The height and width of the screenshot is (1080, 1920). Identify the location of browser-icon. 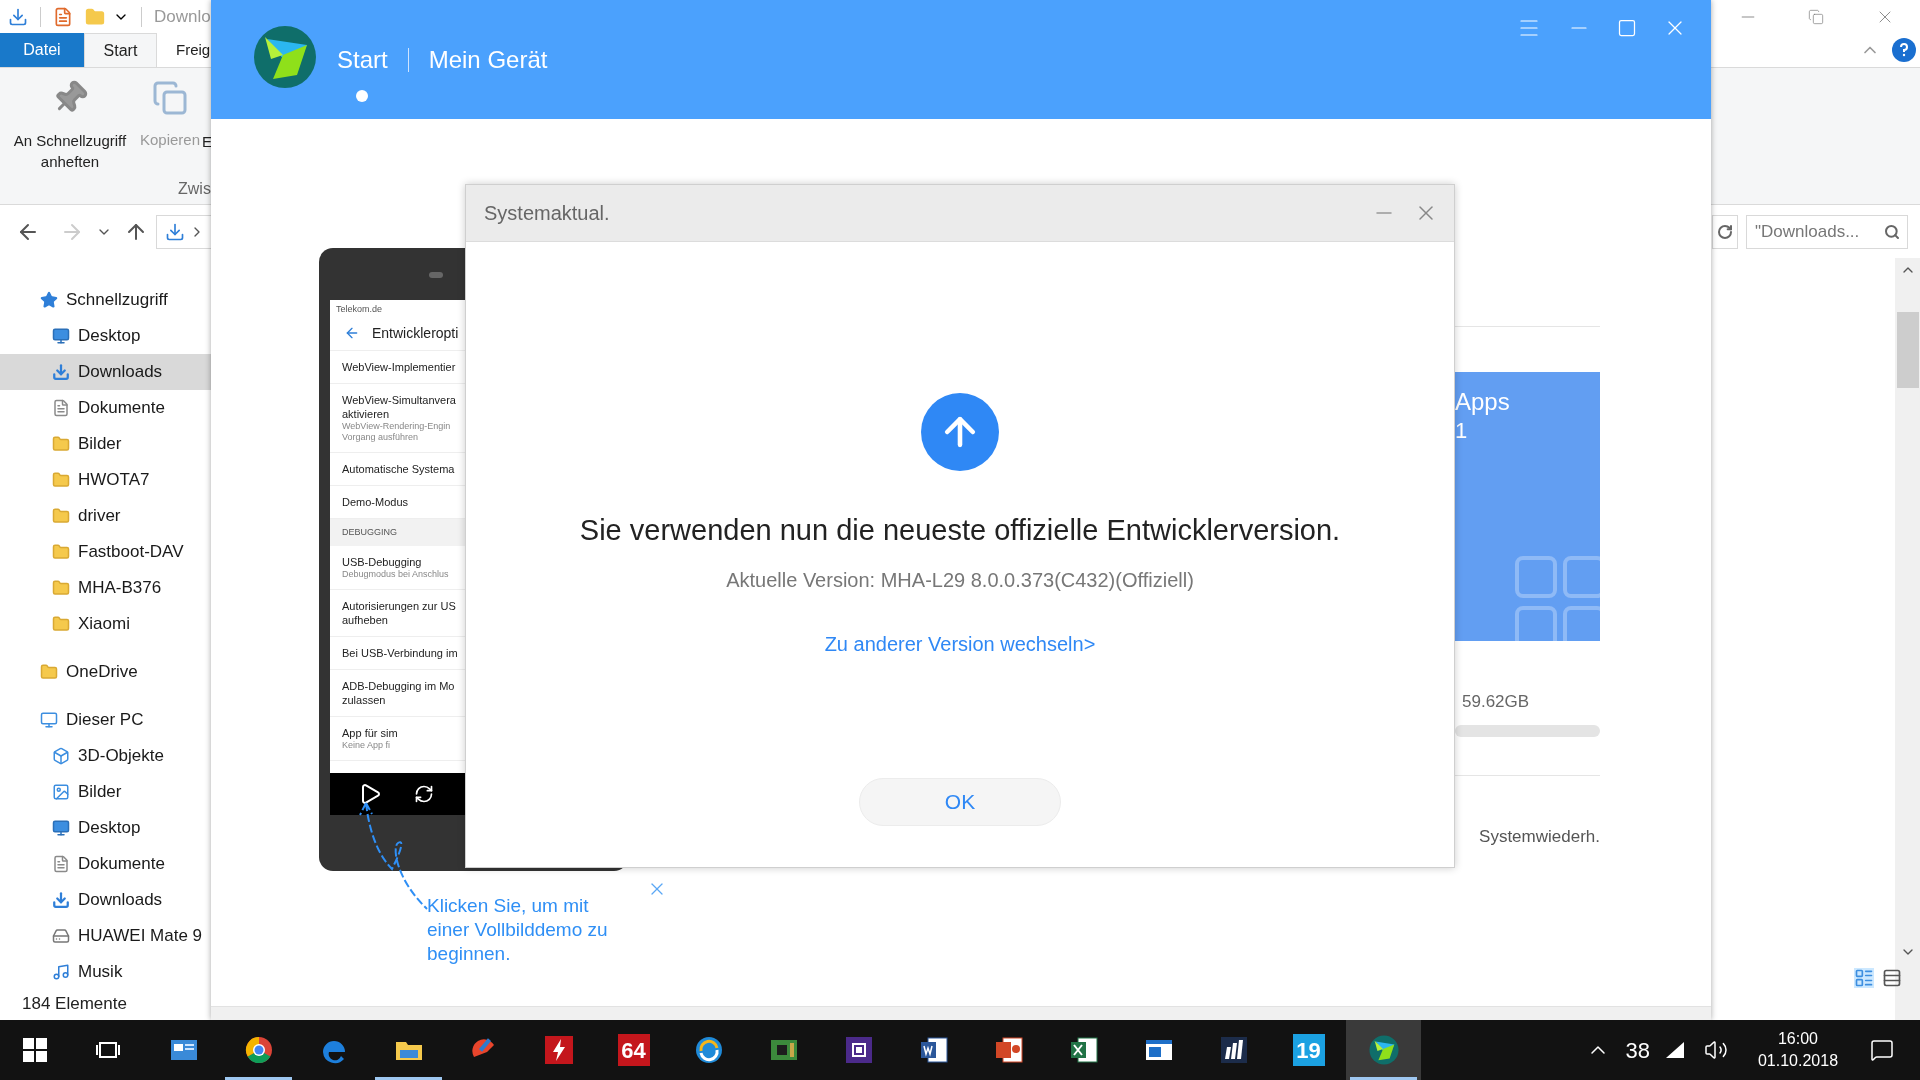
(258, 1050).